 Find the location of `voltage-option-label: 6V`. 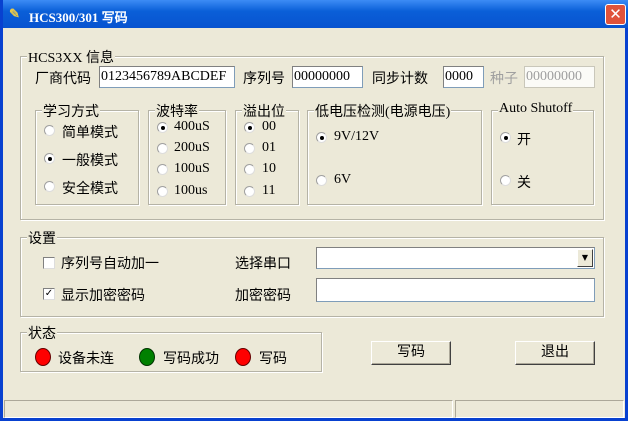

voltage-option-label: 6V is located at coordinates (343, 179).